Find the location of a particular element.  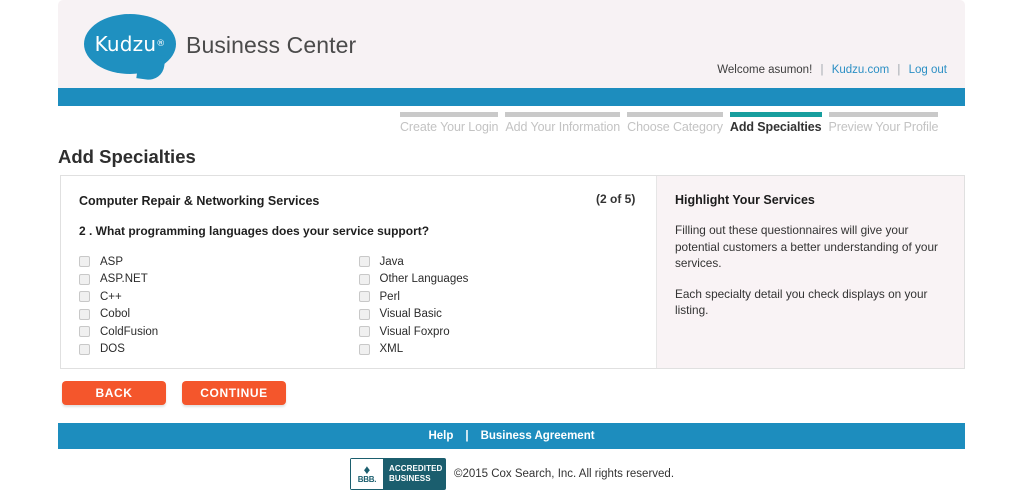

step-add-specialties: Add Specialties is located at coordinates (775, 123).